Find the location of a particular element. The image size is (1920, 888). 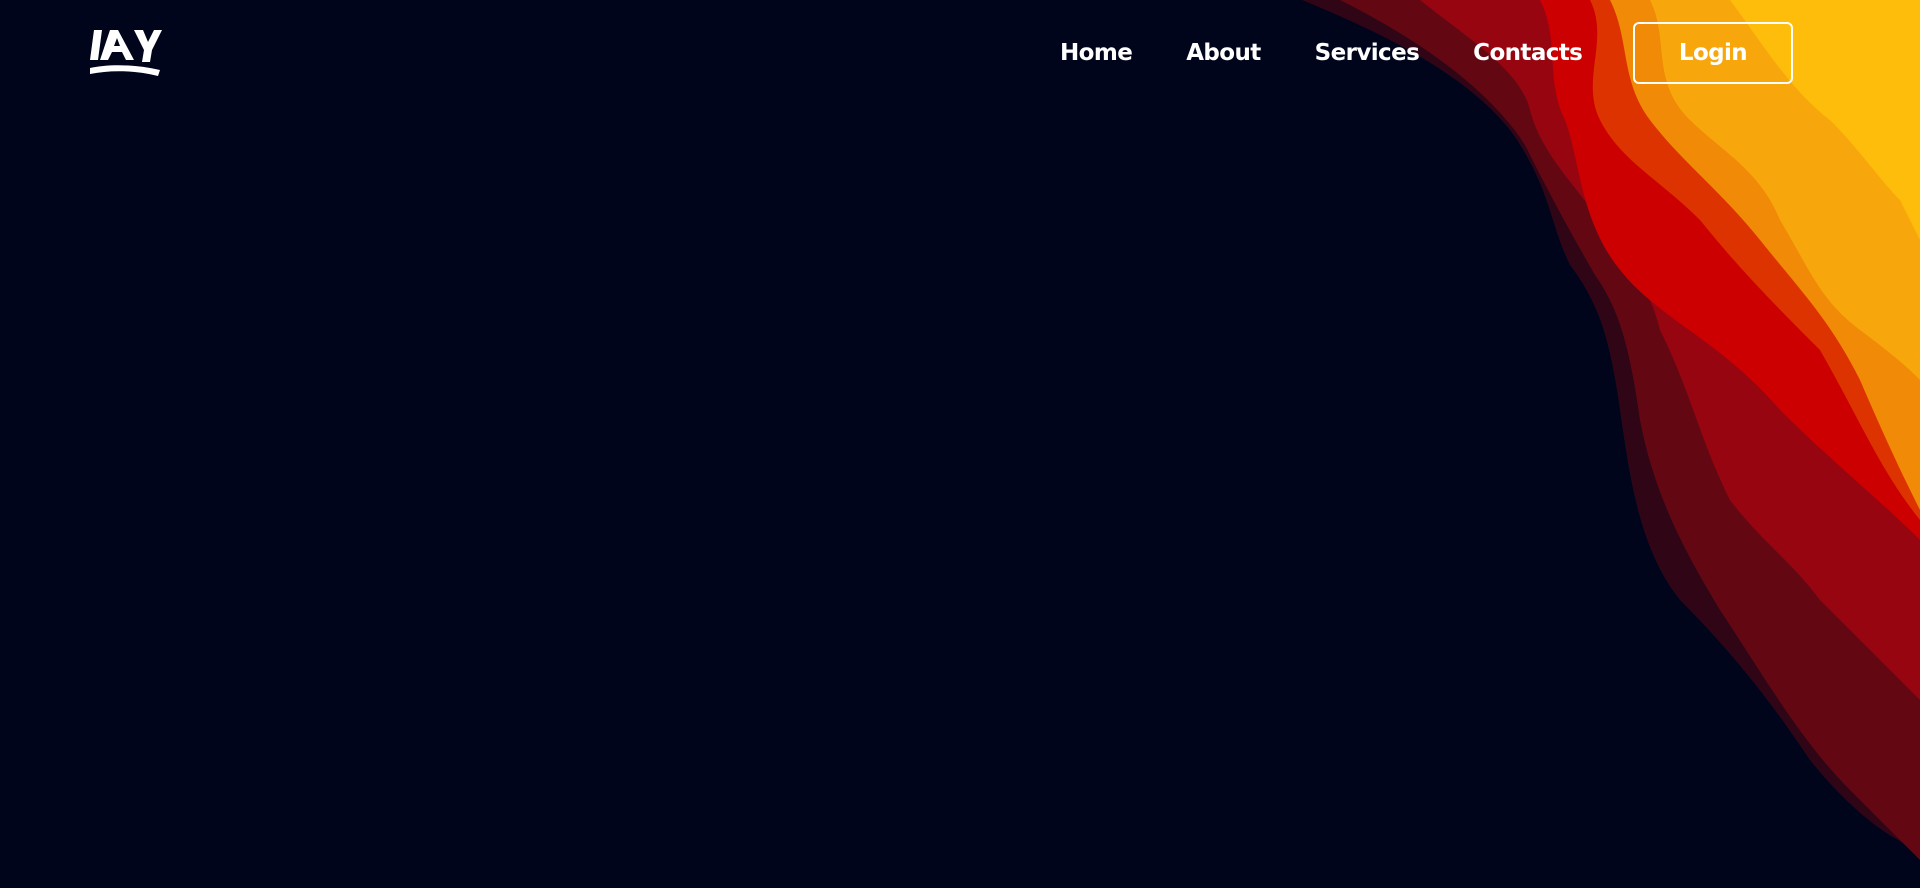

nav-links: Home About Services Contacts is located at coordinates (1321, 53).